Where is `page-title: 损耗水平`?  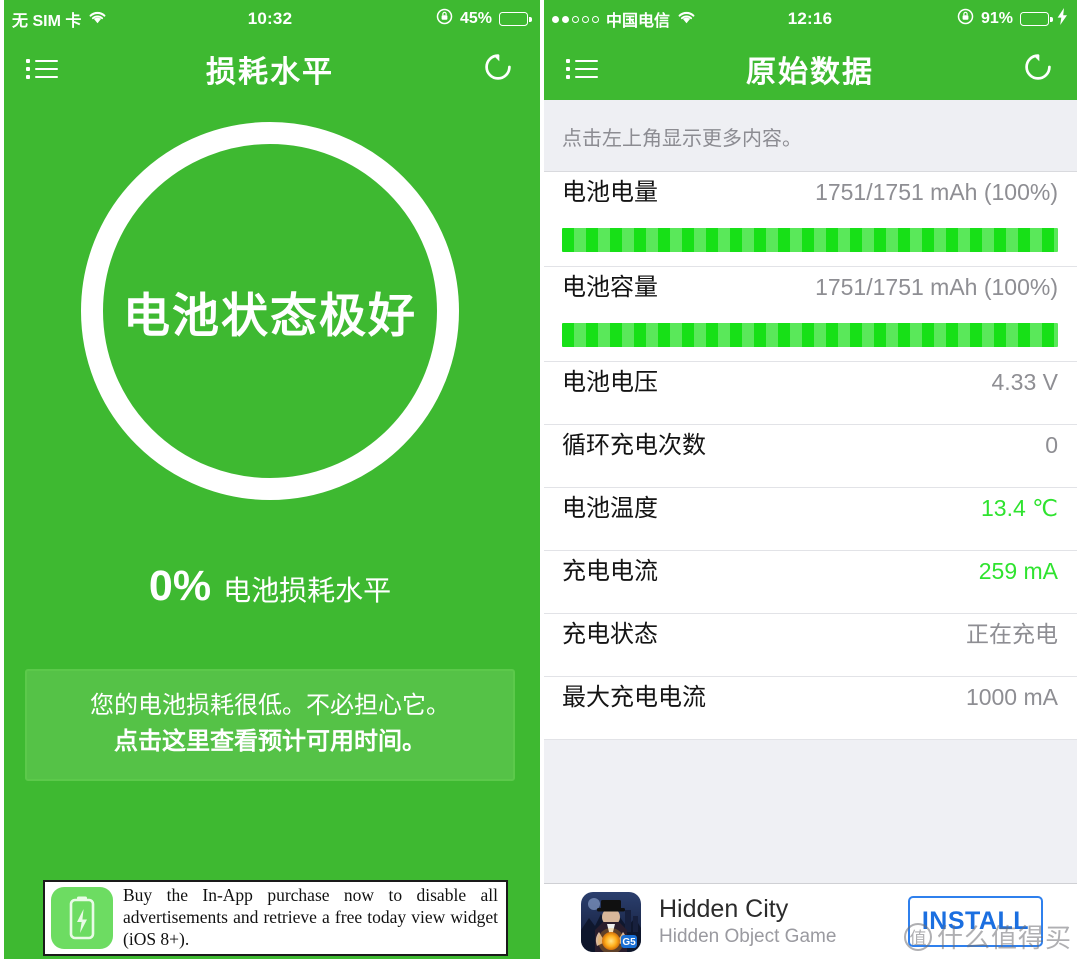 page-title: 损耗水平 is located at coordinates (270, 72).